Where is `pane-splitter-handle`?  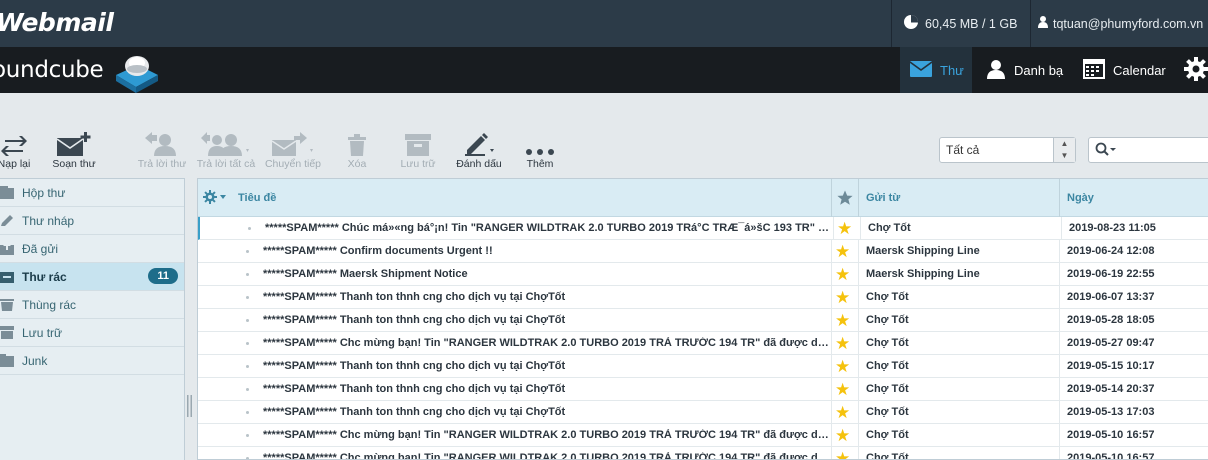 pane-splitter-handle is located at coordinates (190, 406).